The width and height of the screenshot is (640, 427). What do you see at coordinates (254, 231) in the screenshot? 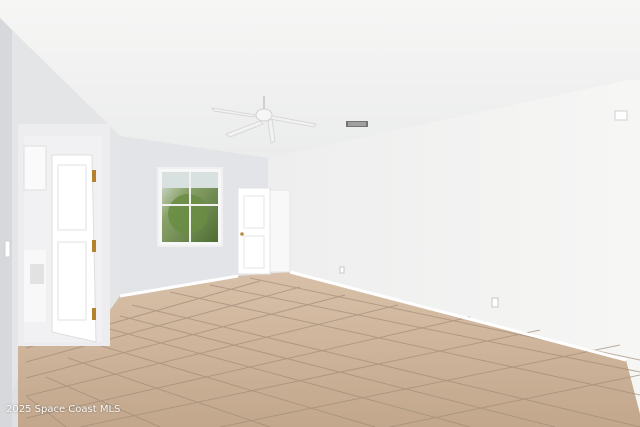
I see `closet-door` at bounding box center [254, 231].